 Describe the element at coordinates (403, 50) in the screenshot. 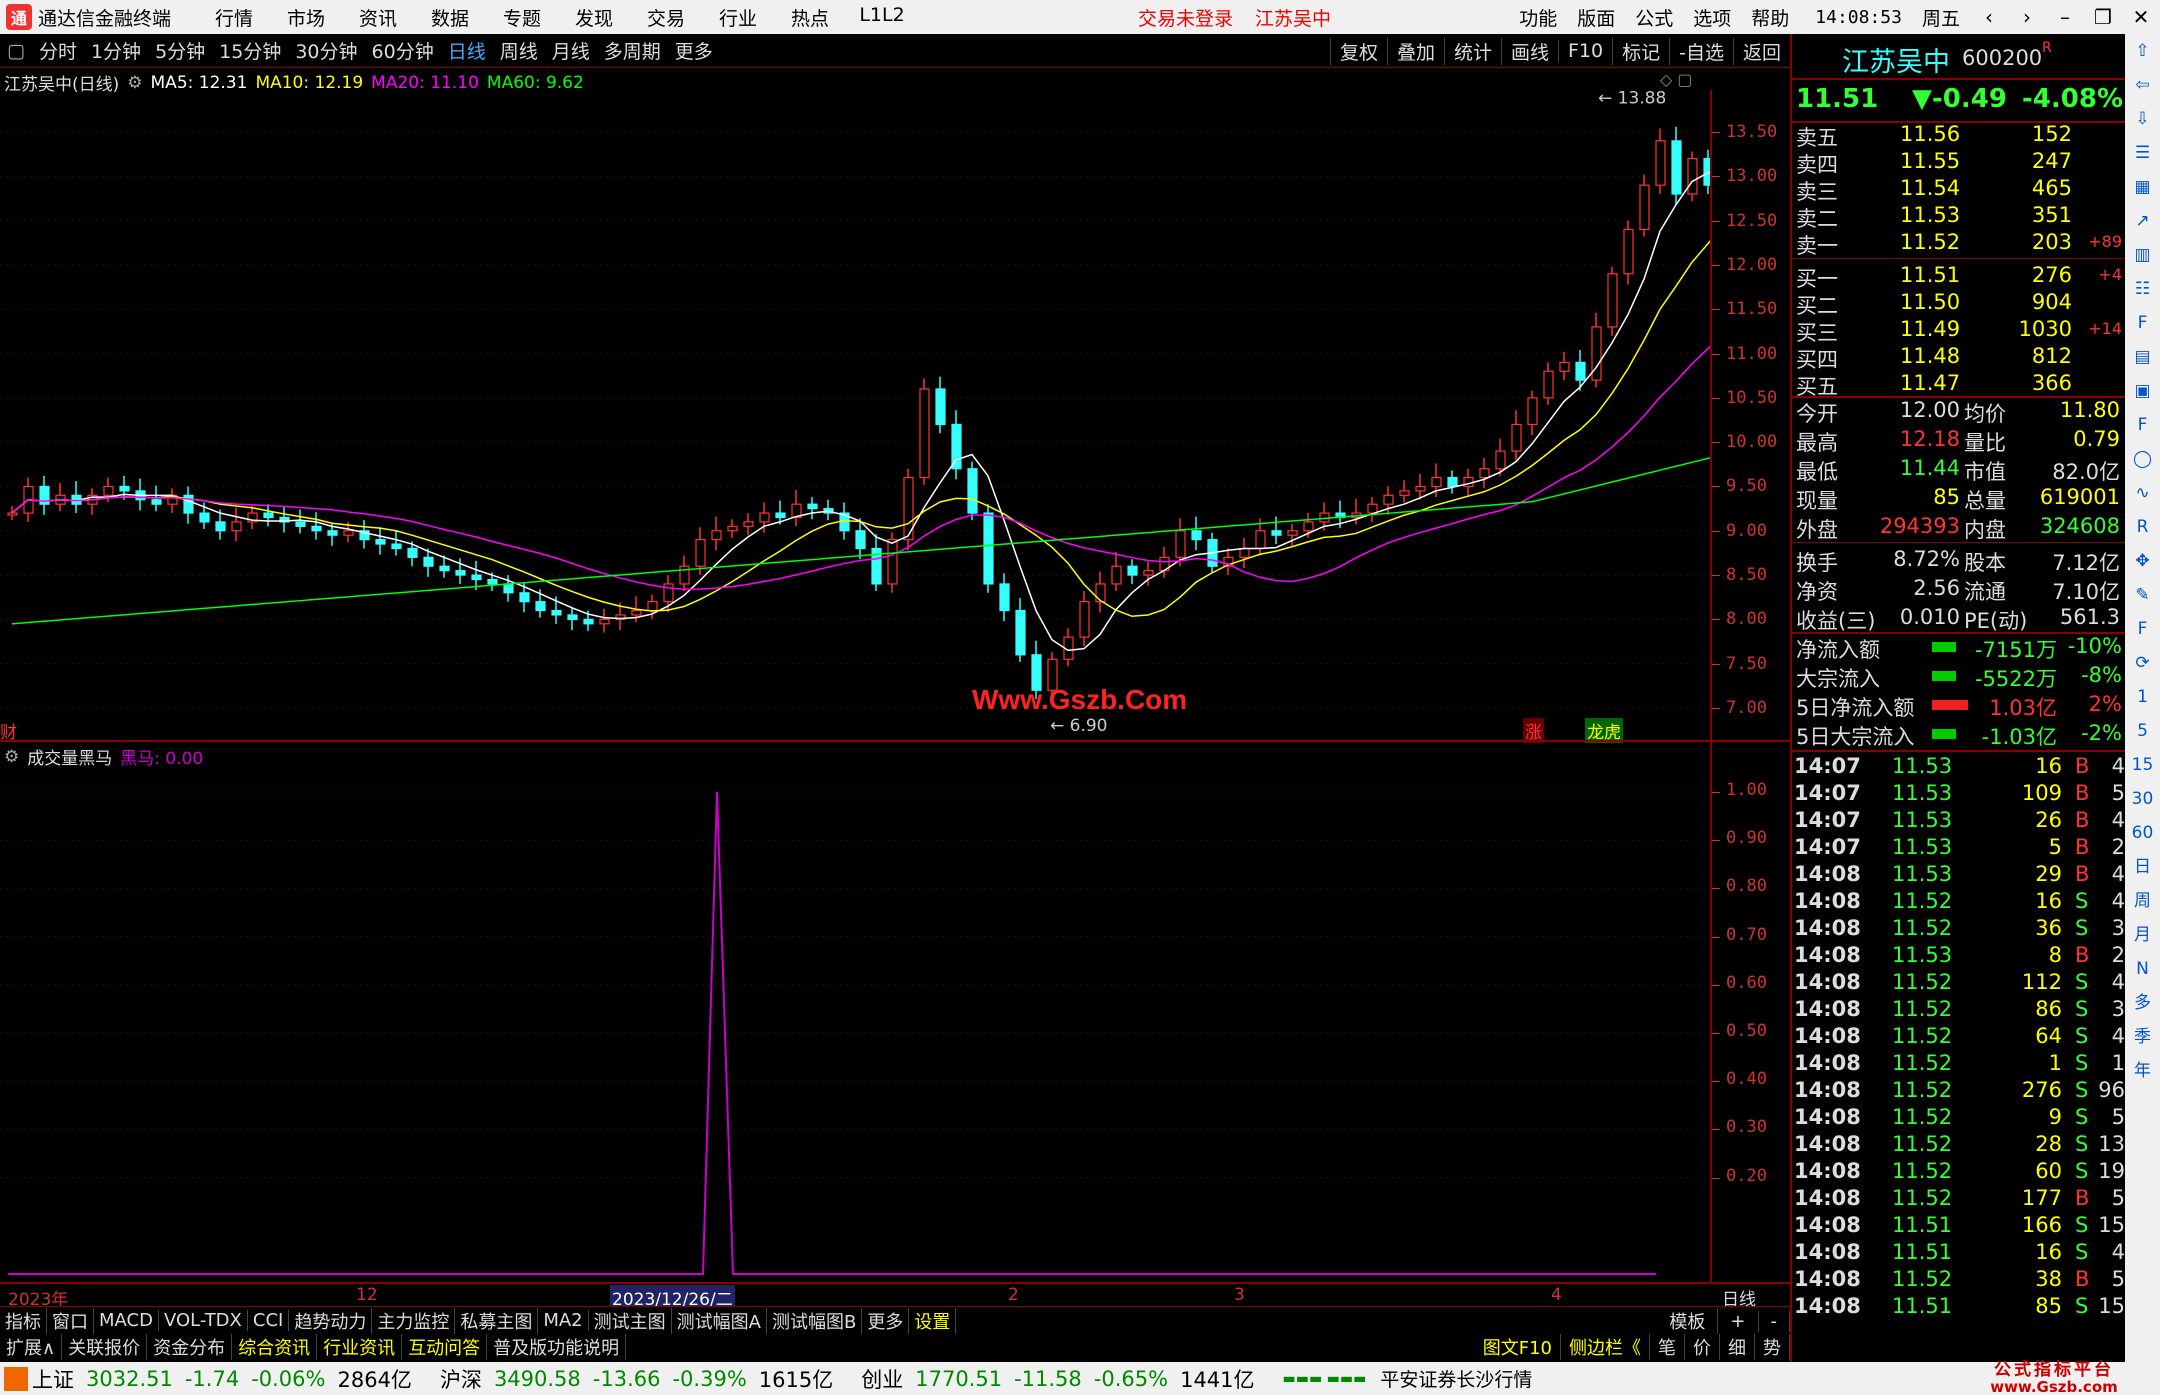

I see `period-tab-5: 60分钟` at that location.